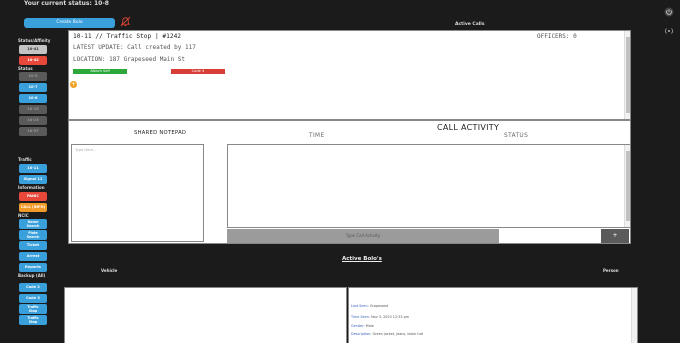 The image size is (680, 343). I want to click on last-seen-label: Last Seen:, so click(360, 306).